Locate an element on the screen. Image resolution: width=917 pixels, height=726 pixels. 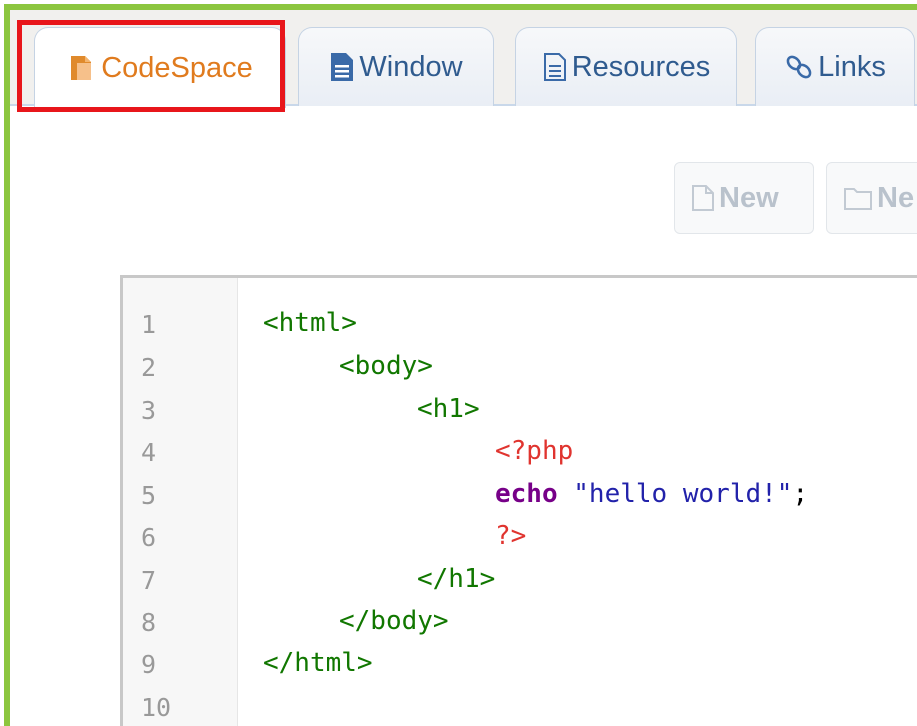
tab-codespace: CodeSpace is located at coordinates (160, 67).